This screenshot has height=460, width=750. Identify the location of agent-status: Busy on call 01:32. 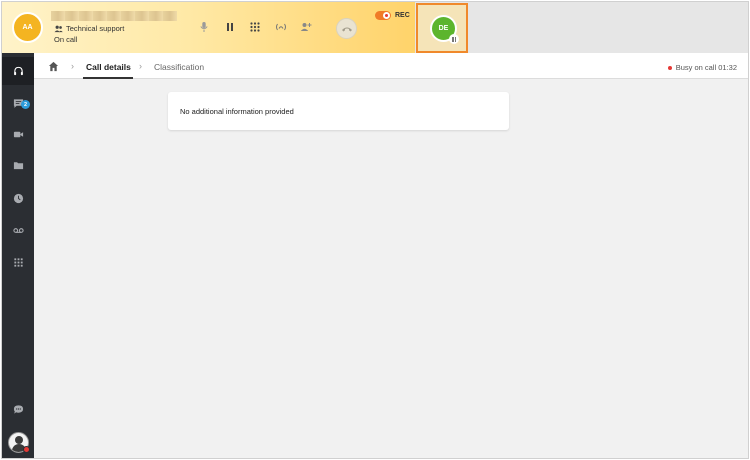
(702, 67).